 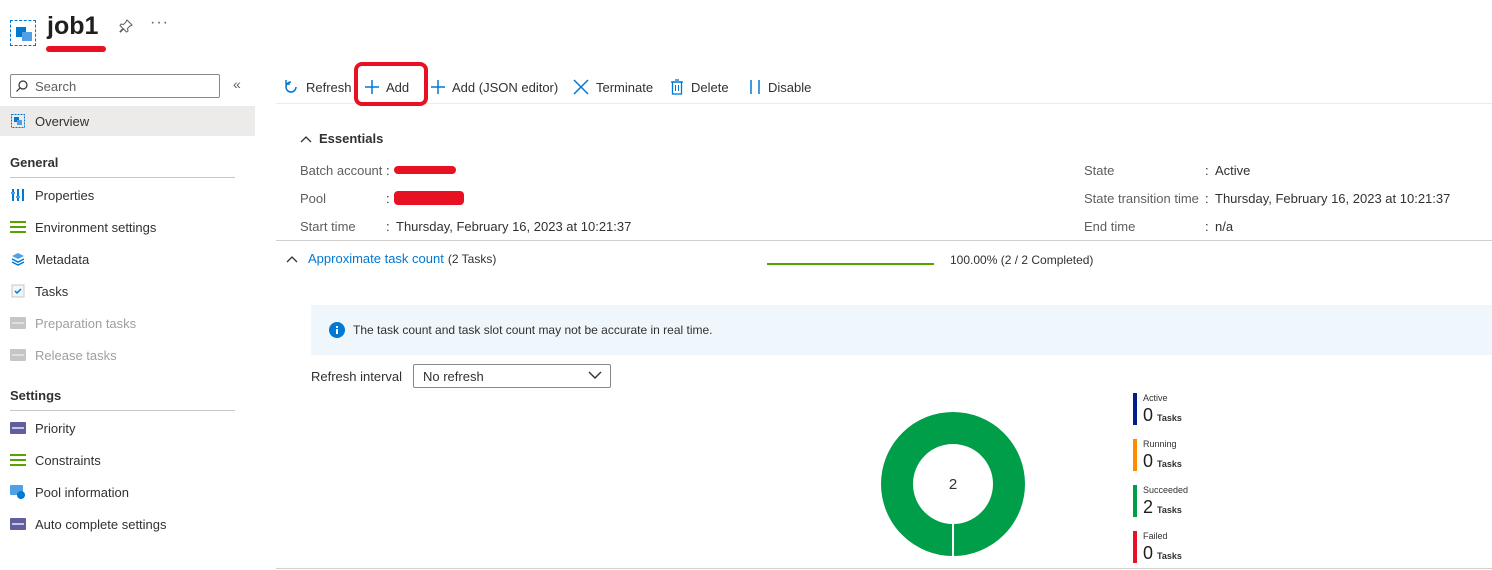 What do you see at coordinates (126, 26) in the screenshot?
I see `pin-icon` at bounding box center [126, 26].